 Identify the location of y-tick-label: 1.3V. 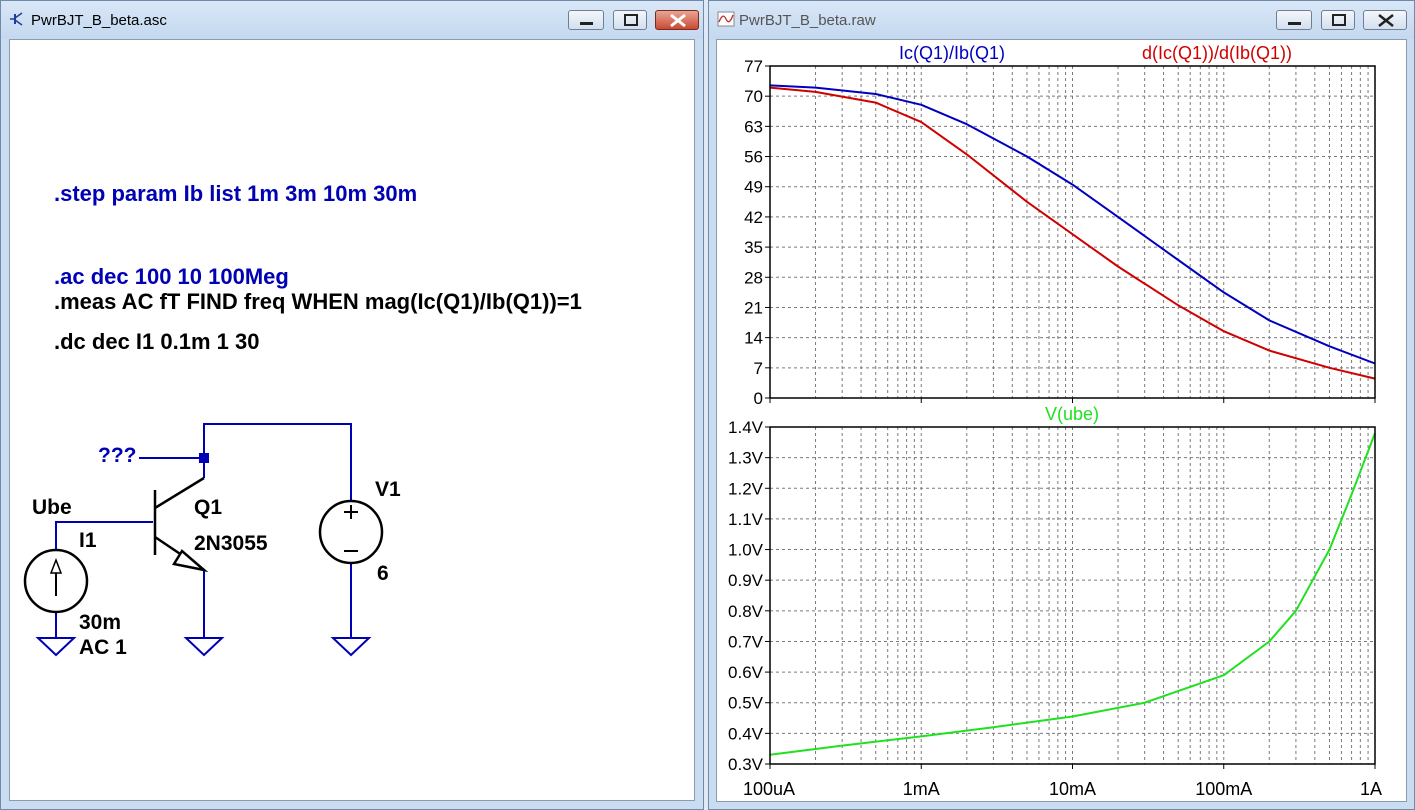
(746, 458).